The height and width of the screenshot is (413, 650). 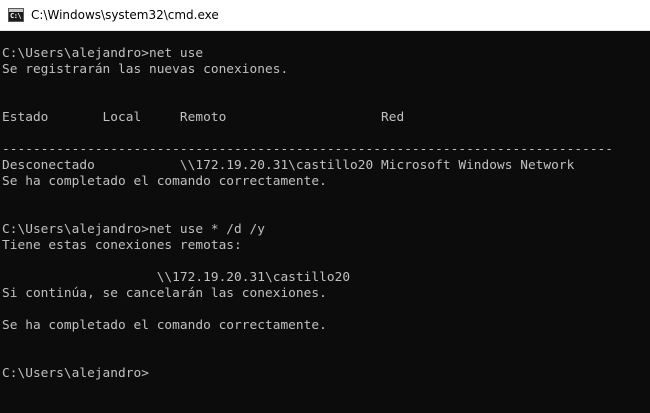 What do you see at coordinates (176, 277) in the screenshot?
I see `console-line-remote-path: \\172.19.20.31\castillo20` at bounding box center [176, 277].